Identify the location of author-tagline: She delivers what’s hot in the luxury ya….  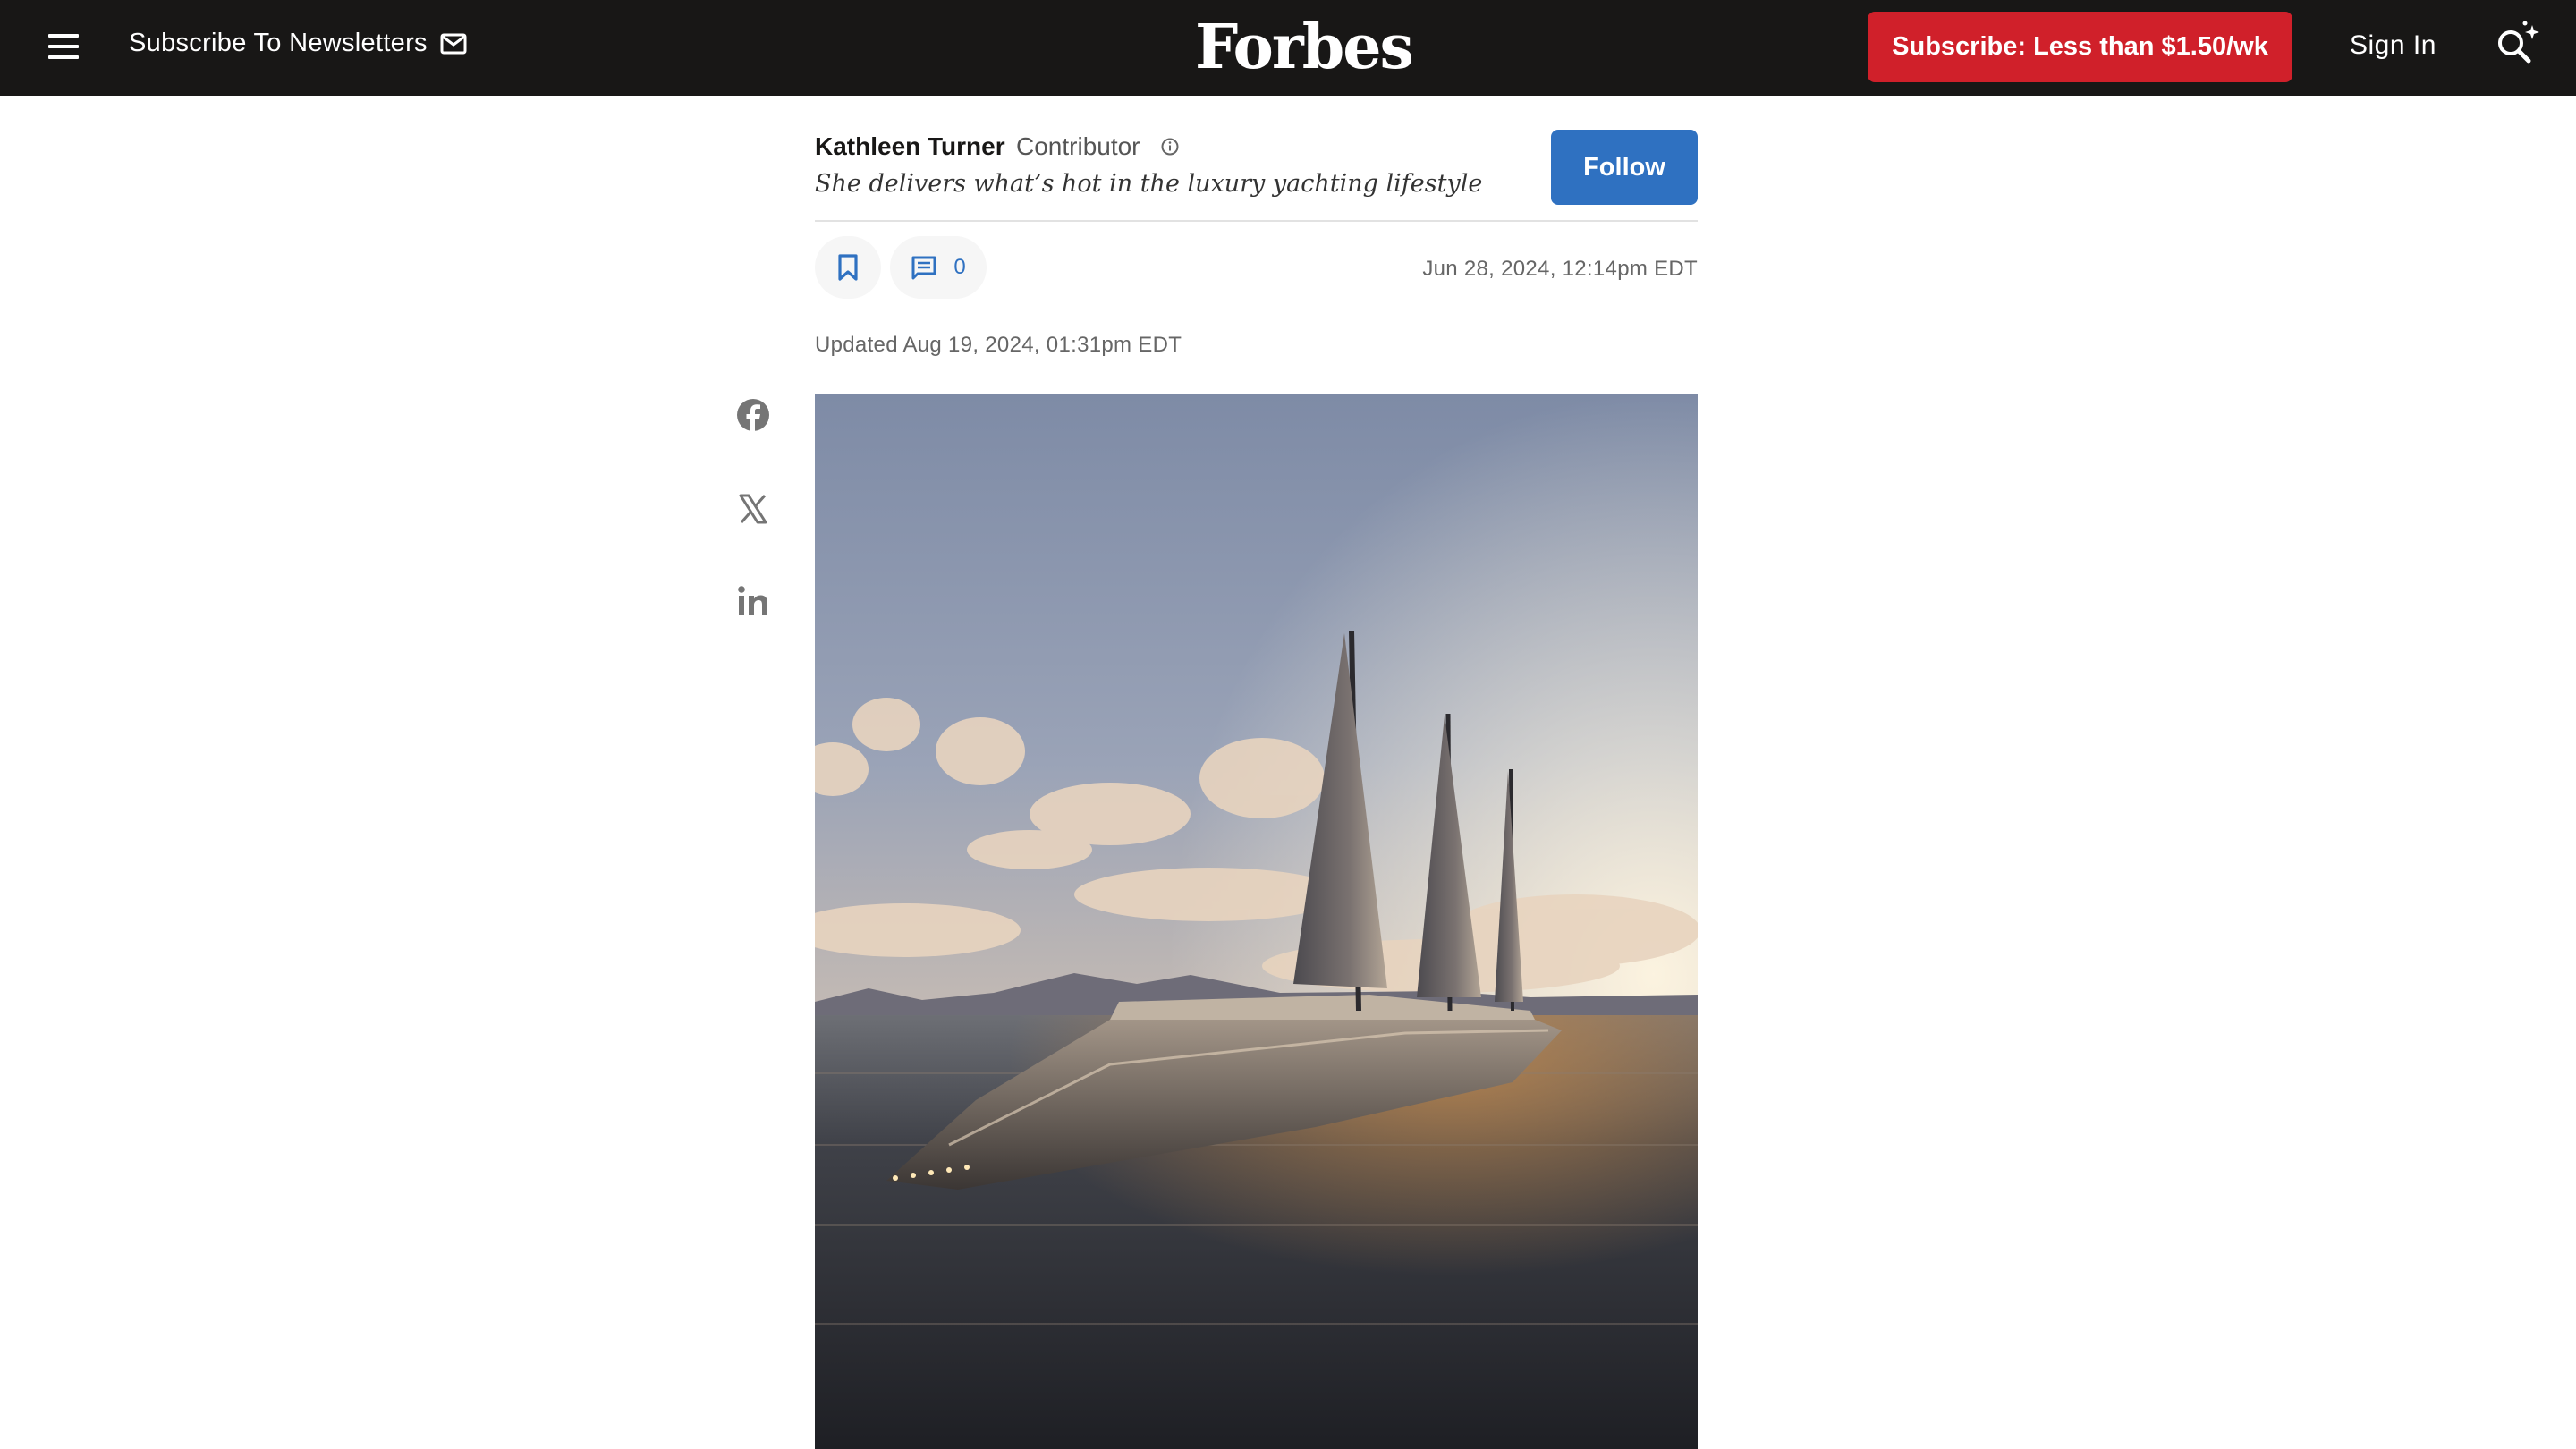
(1149, 184).